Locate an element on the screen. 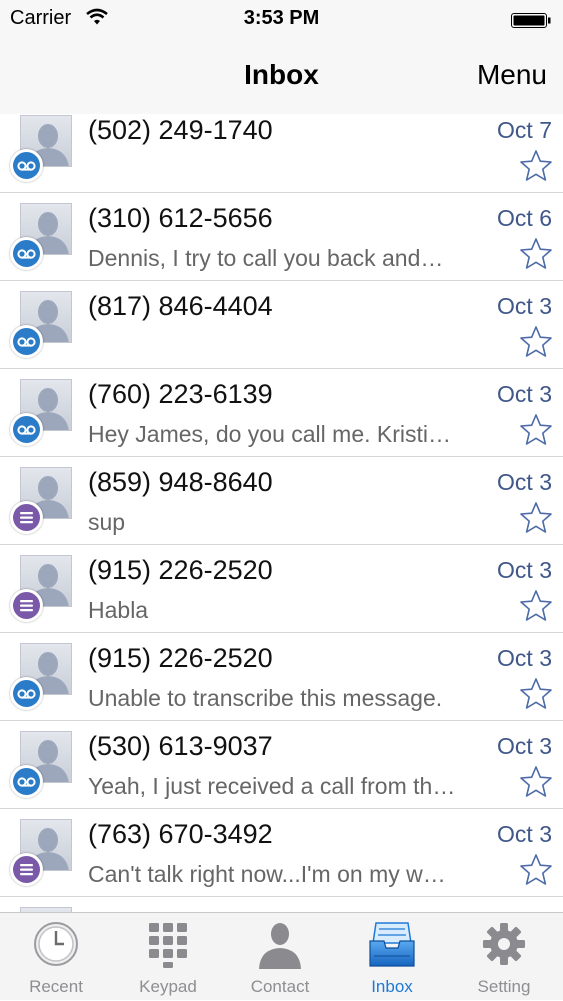 This screenshot has height=1001, width=563. caller-phone-number: (763) 670-3492 is located at coordinates (180, 834).